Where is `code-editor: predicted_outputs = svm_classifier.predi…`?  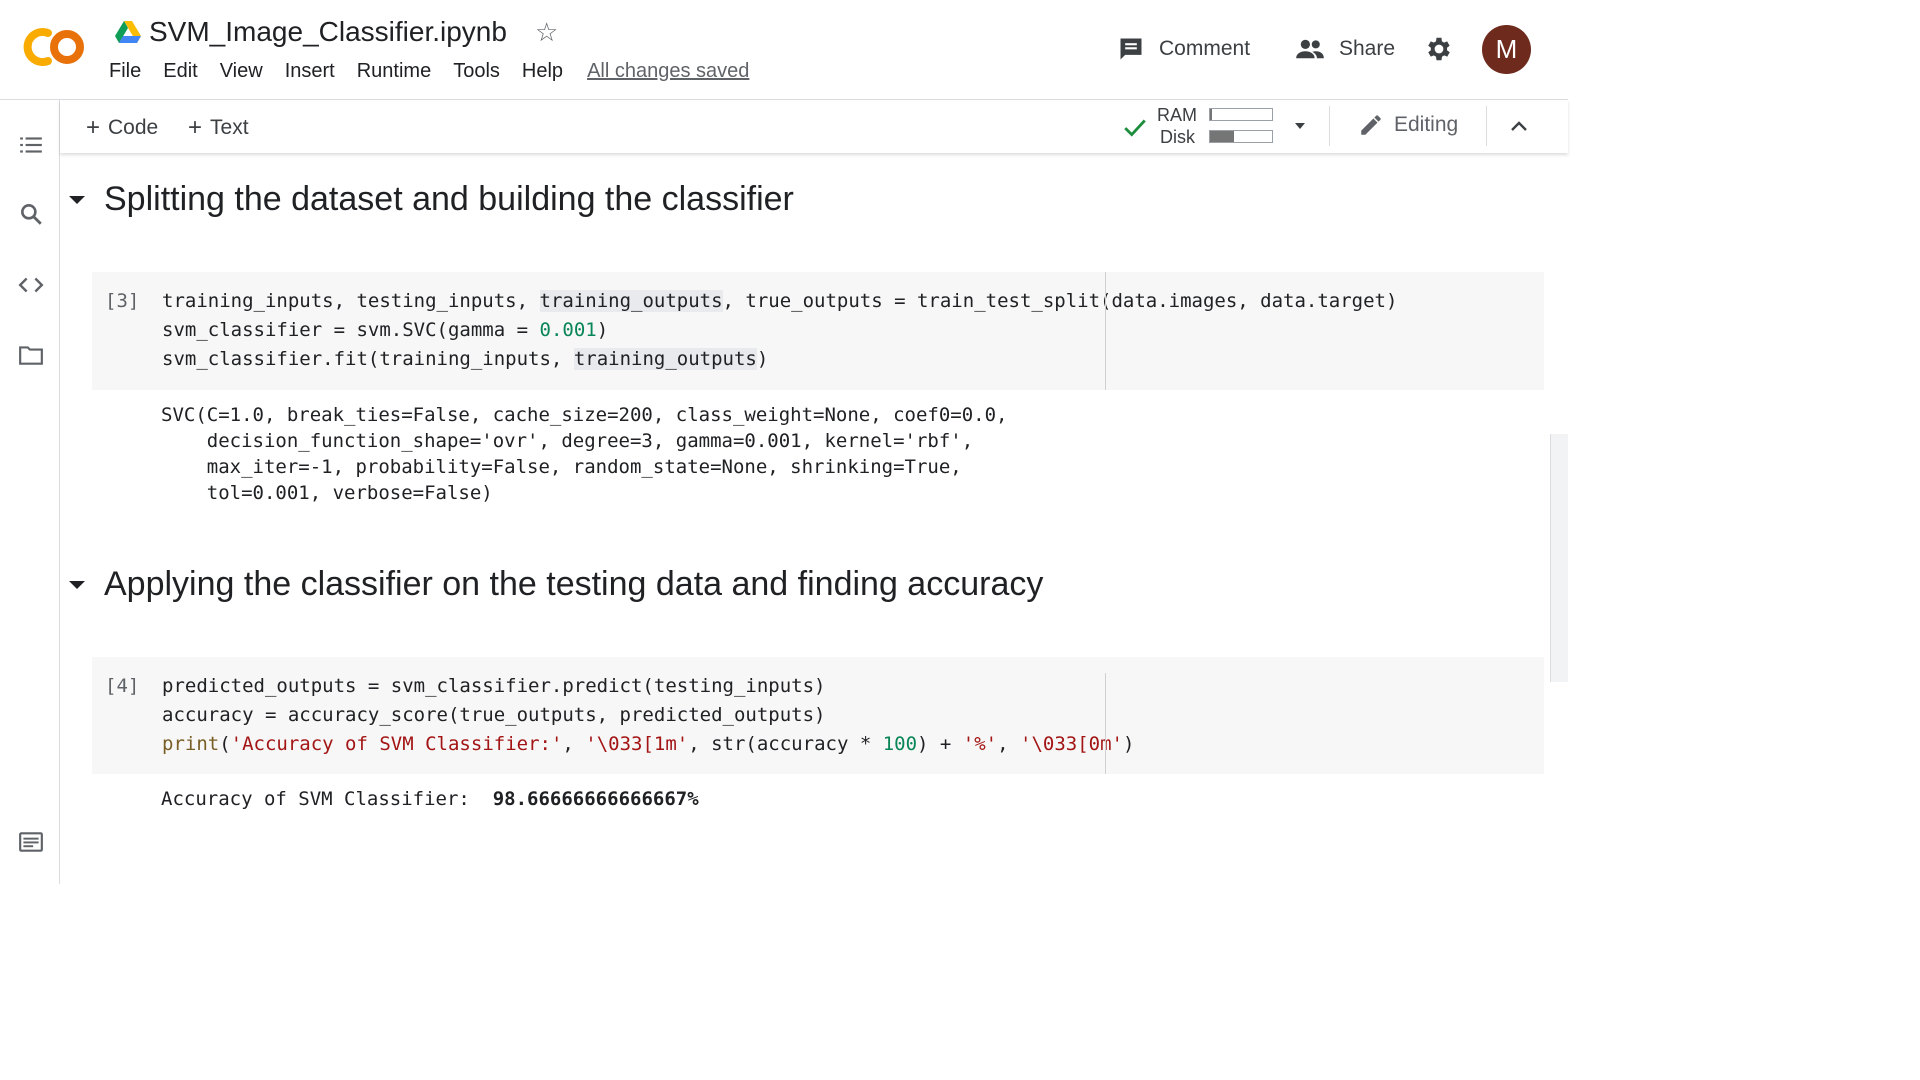 code-editor: predicted_outputs = svm_classifier.predi… is located at coordinates (648, 715).